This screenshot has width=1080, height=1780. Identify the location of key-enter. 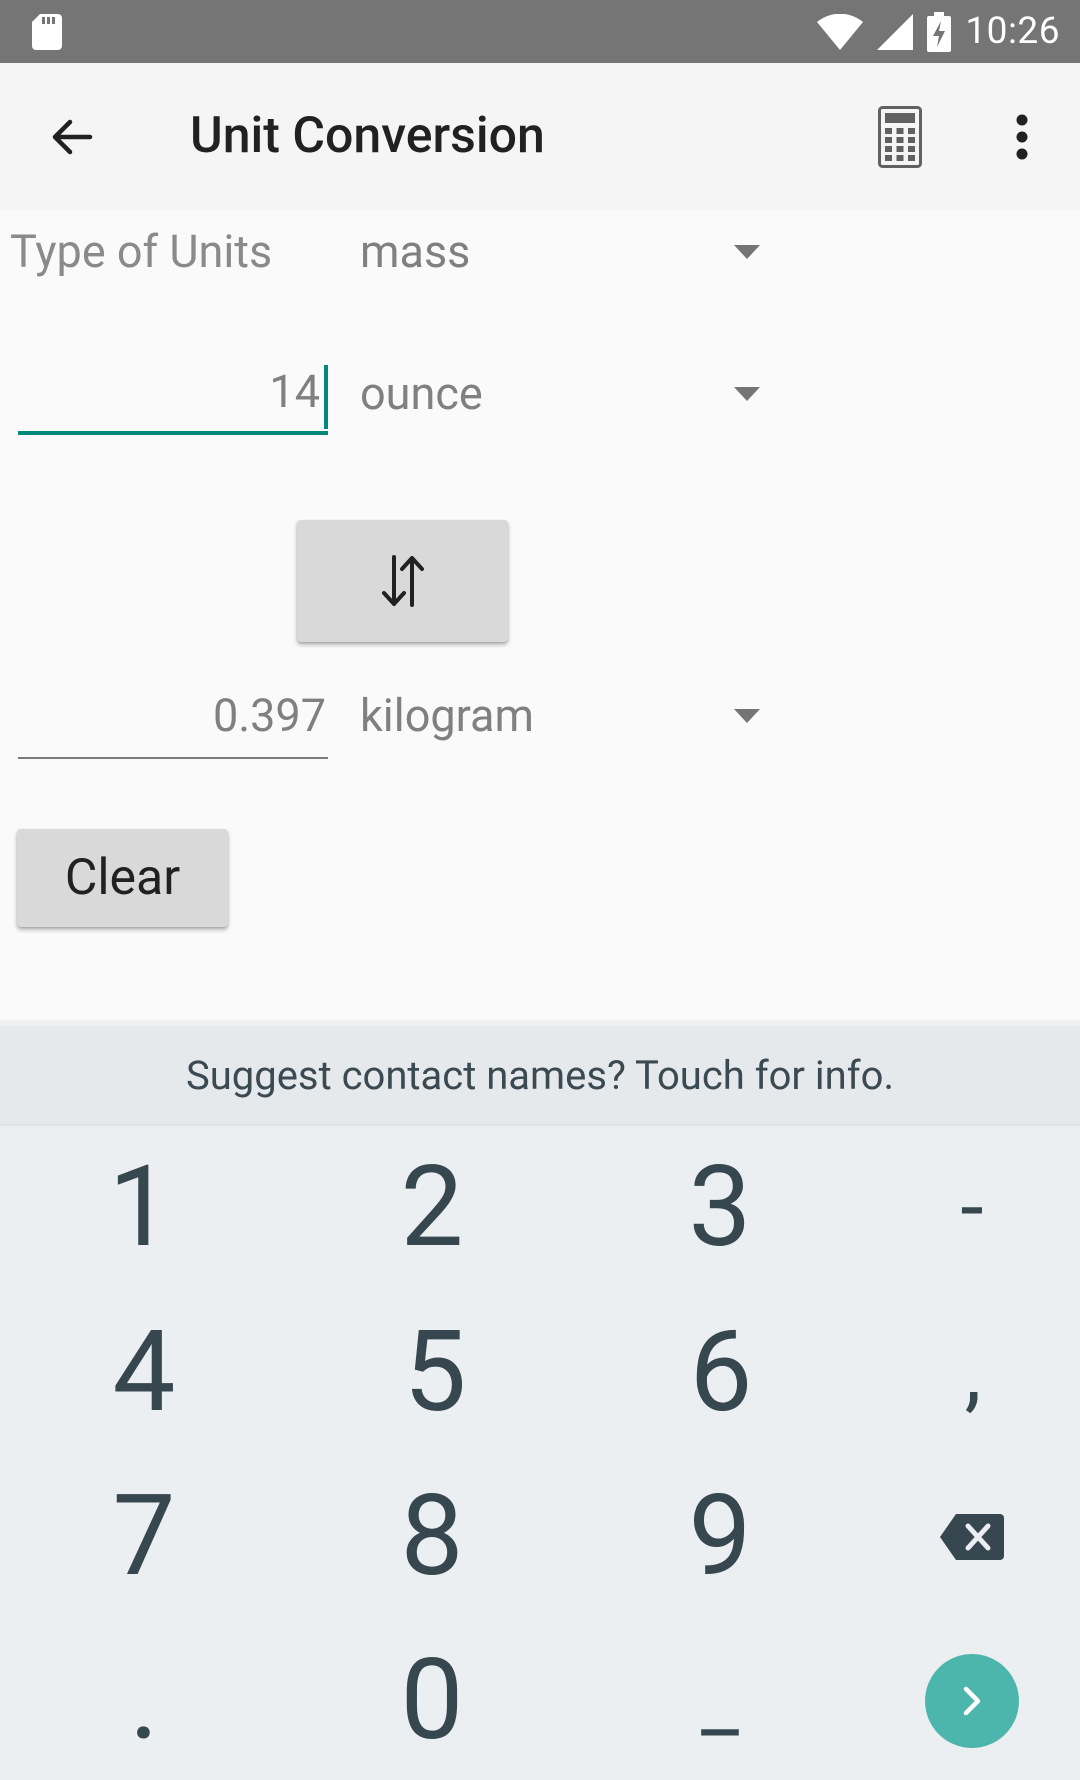
(958, 1699).